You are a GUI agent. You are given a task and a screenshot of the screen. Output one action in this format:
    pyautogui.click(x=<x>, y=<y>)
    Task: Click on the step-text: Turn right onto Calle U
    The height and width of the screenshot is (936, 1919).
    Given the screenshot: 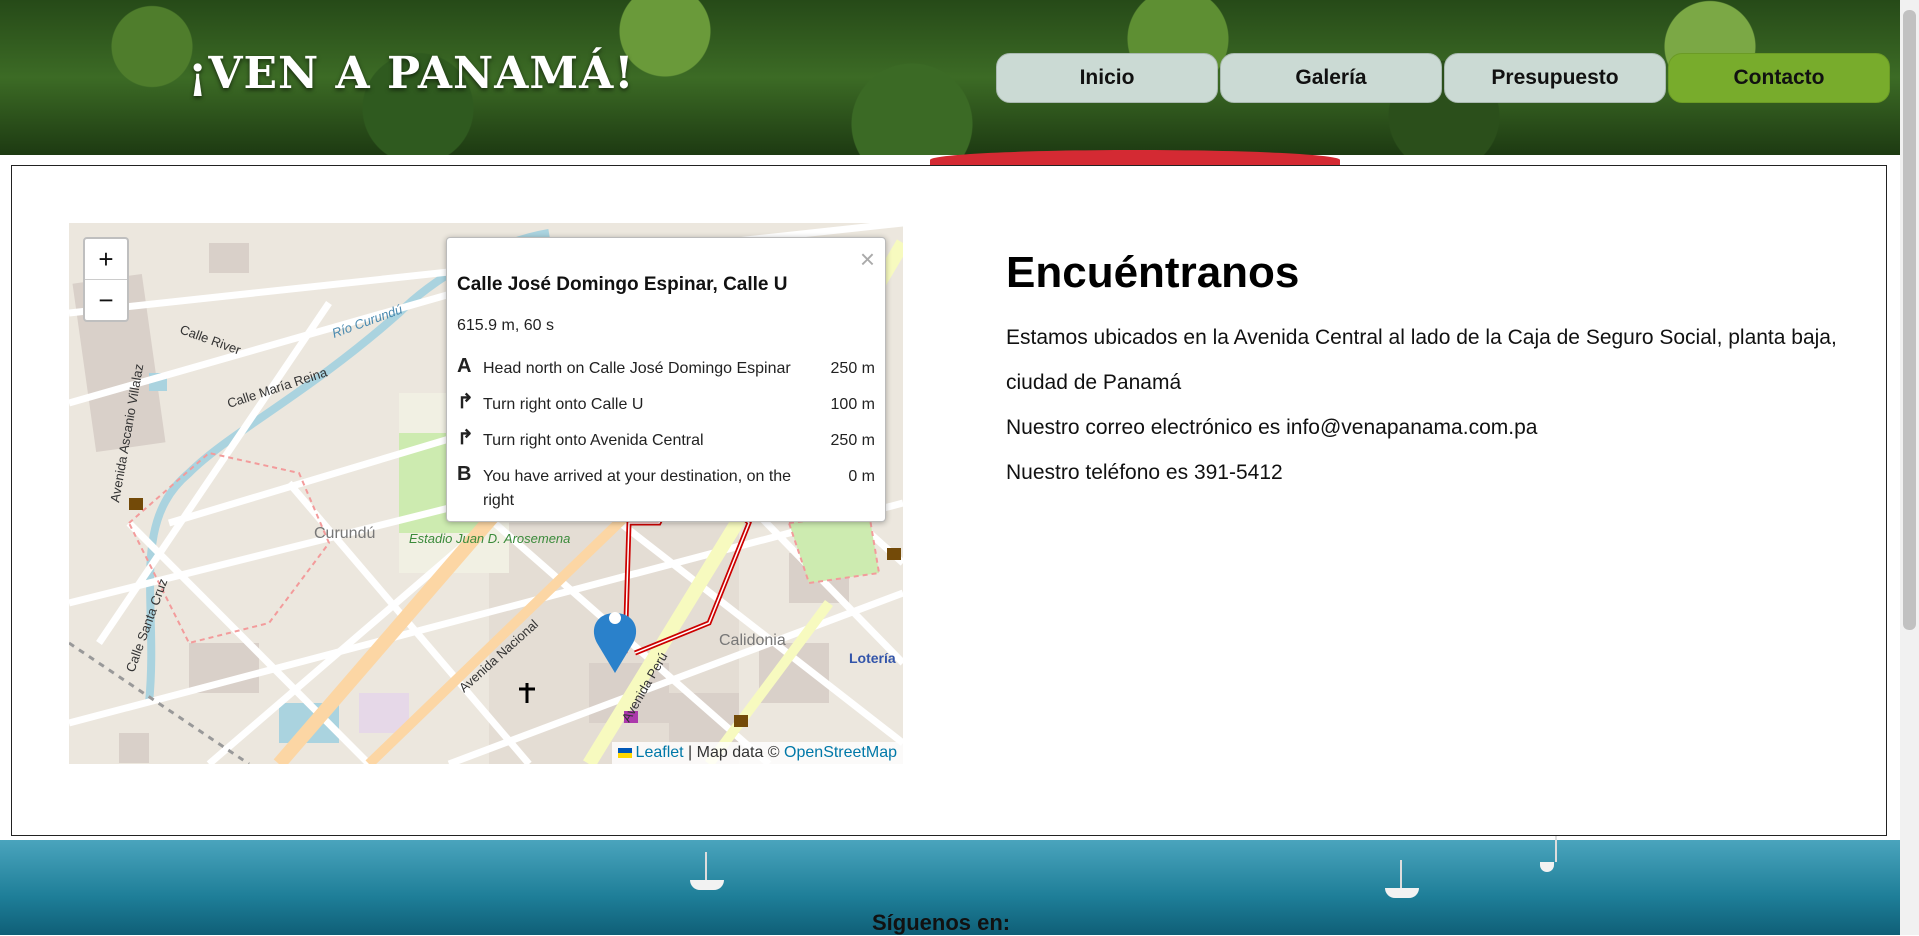 What is the action you would take?
    pyautogui.click(x=563, y=404)
    